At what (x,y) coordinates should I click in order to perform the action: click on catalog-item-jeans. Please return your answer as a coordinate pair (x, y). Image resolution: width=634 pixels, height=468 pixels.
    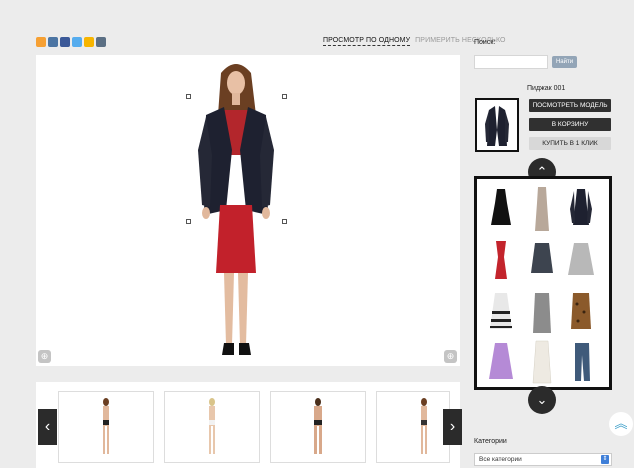
    Looking at the image, I should click on (582, 362).